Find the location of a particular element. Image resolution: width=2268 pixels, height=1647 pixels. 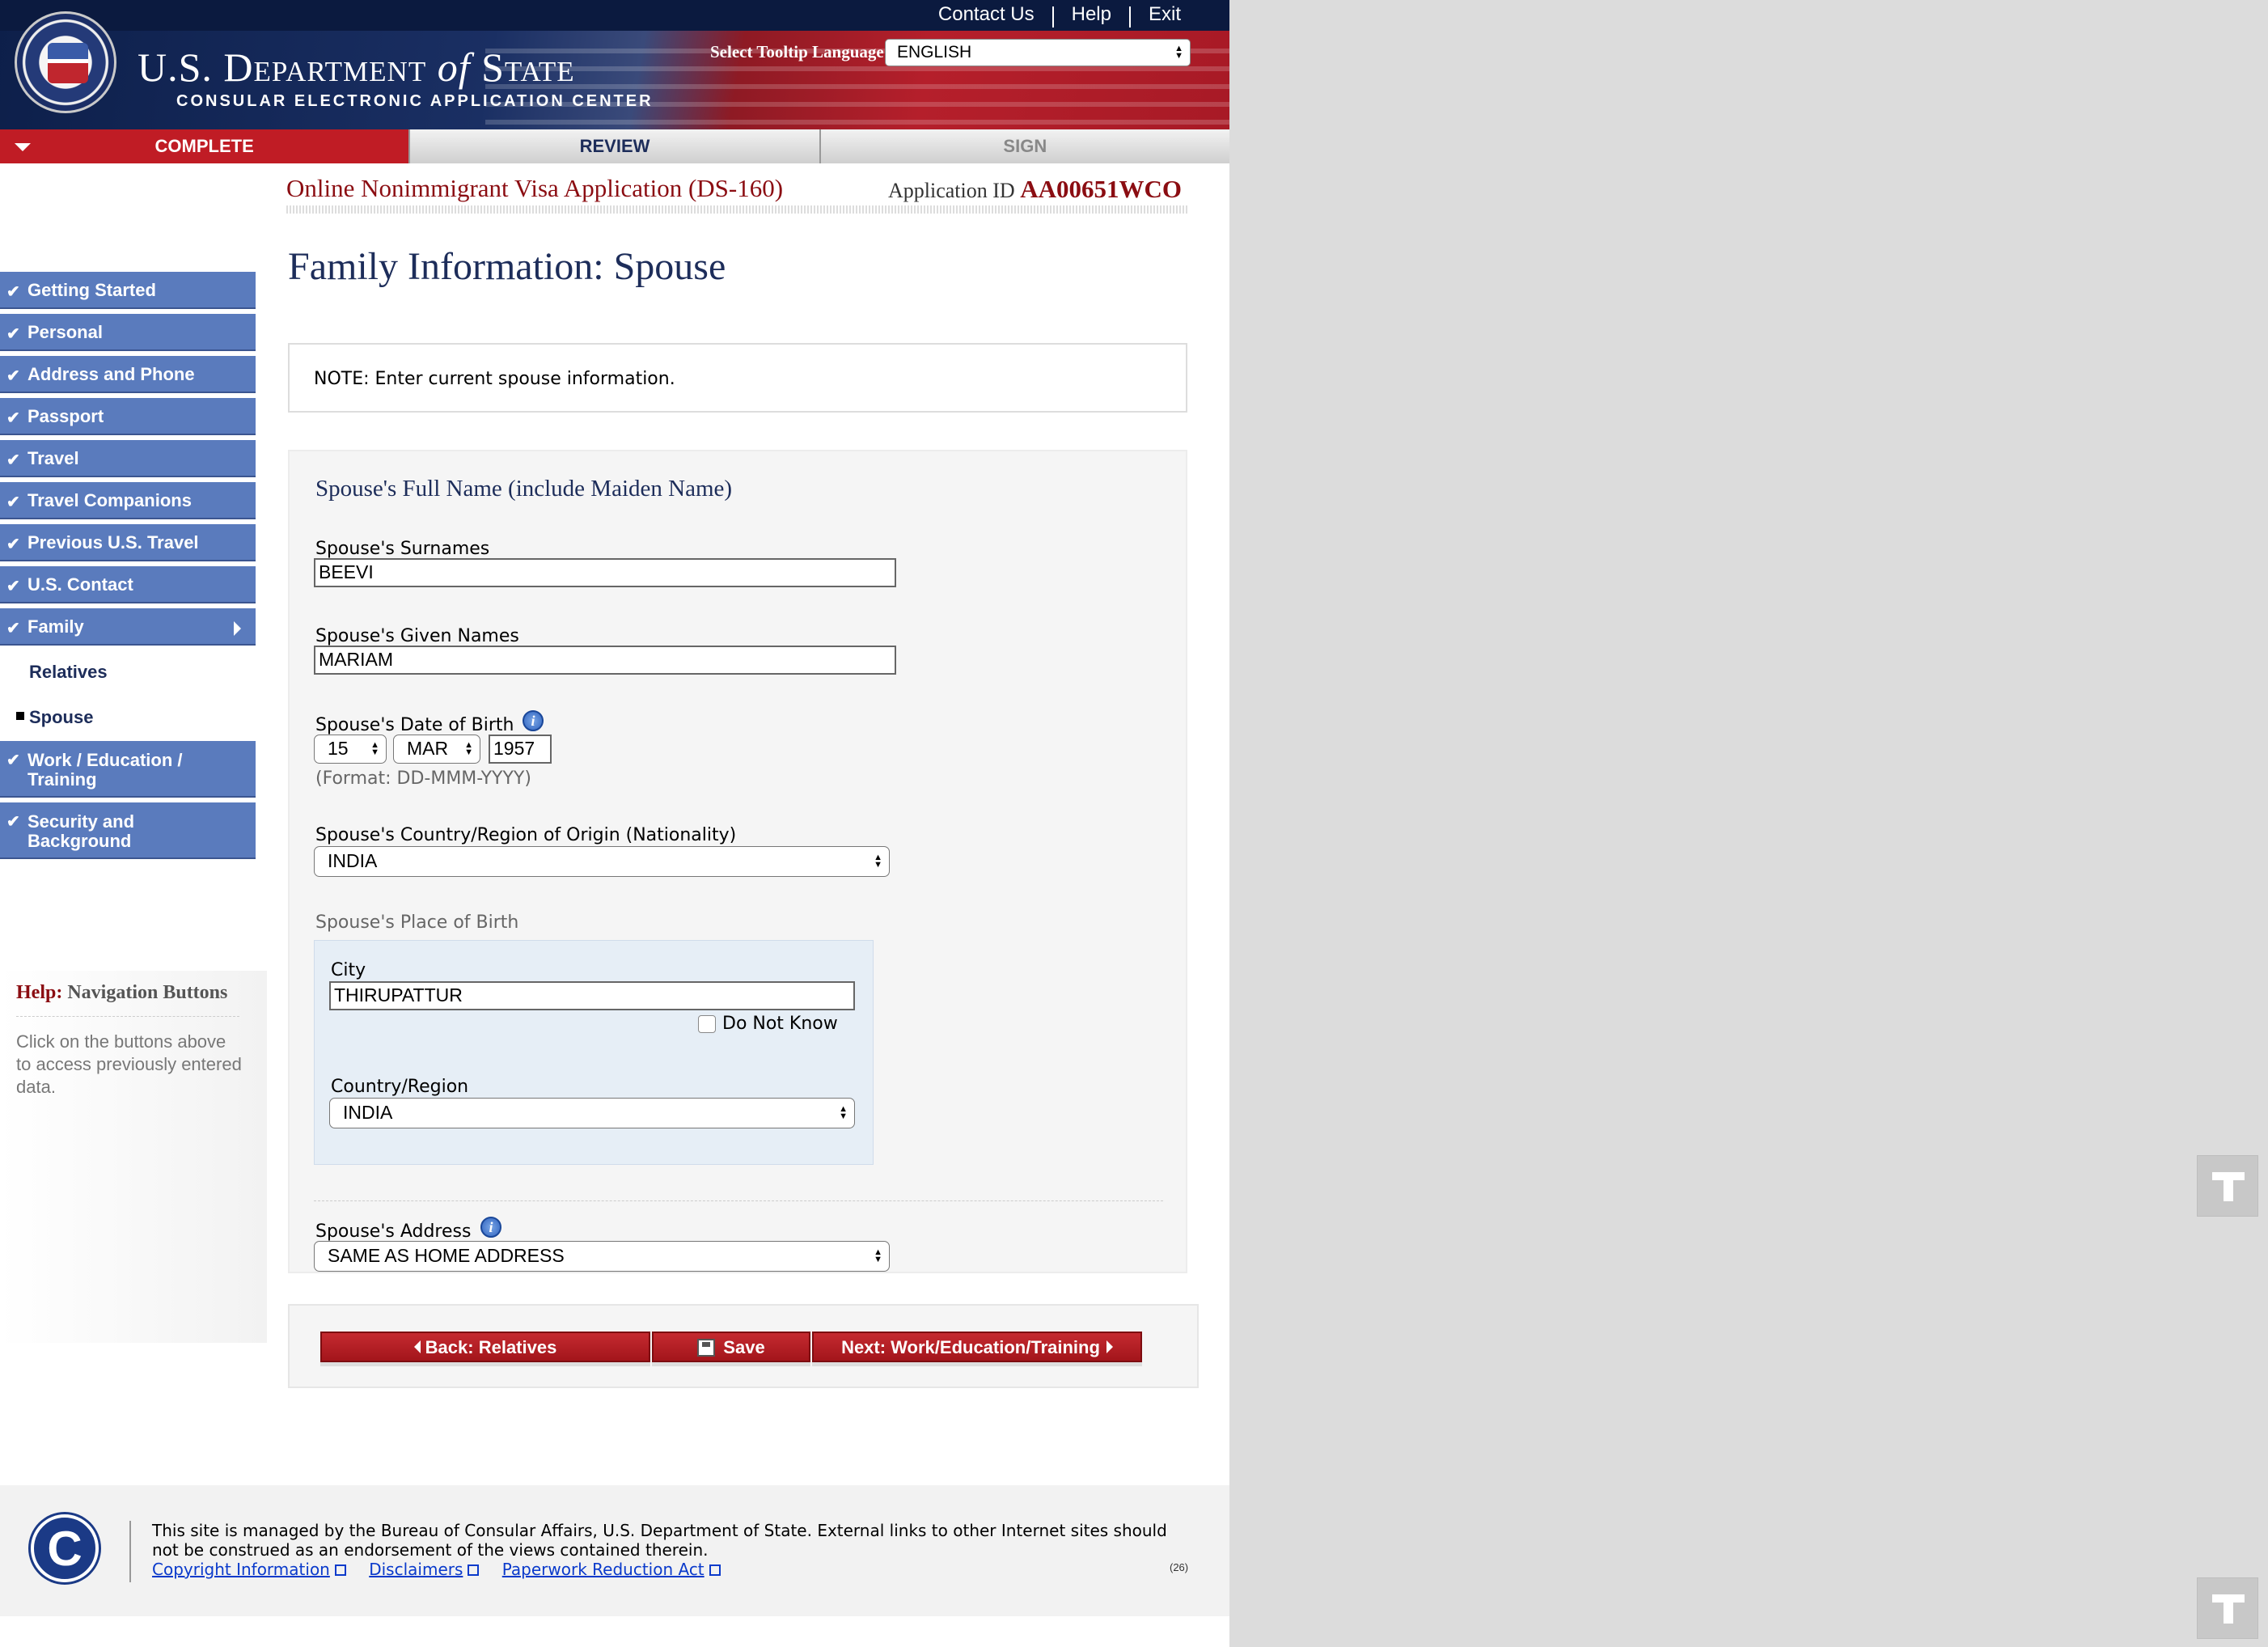

address-select: SAME AS HOME ADDRESS ▲ ▼ is located at coordinates (602, 1256).